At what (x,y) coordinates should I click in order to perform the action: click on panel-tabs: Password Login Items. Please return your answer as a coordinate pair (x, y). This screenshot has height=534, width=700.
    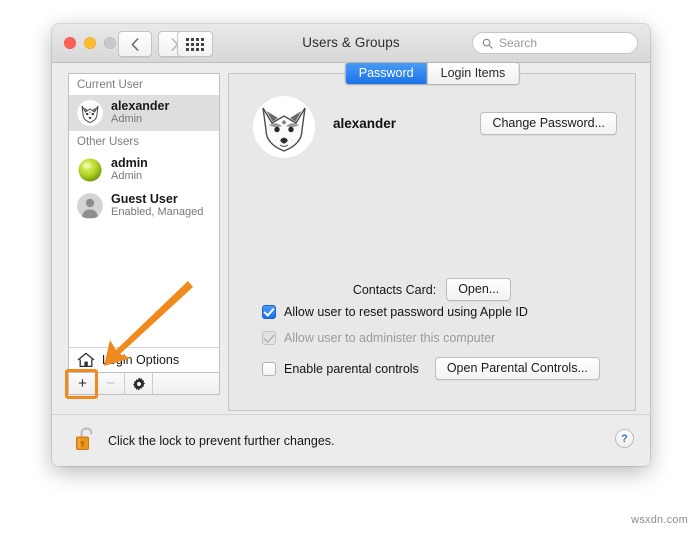
    Looking at the image, I should click on (432, 73).